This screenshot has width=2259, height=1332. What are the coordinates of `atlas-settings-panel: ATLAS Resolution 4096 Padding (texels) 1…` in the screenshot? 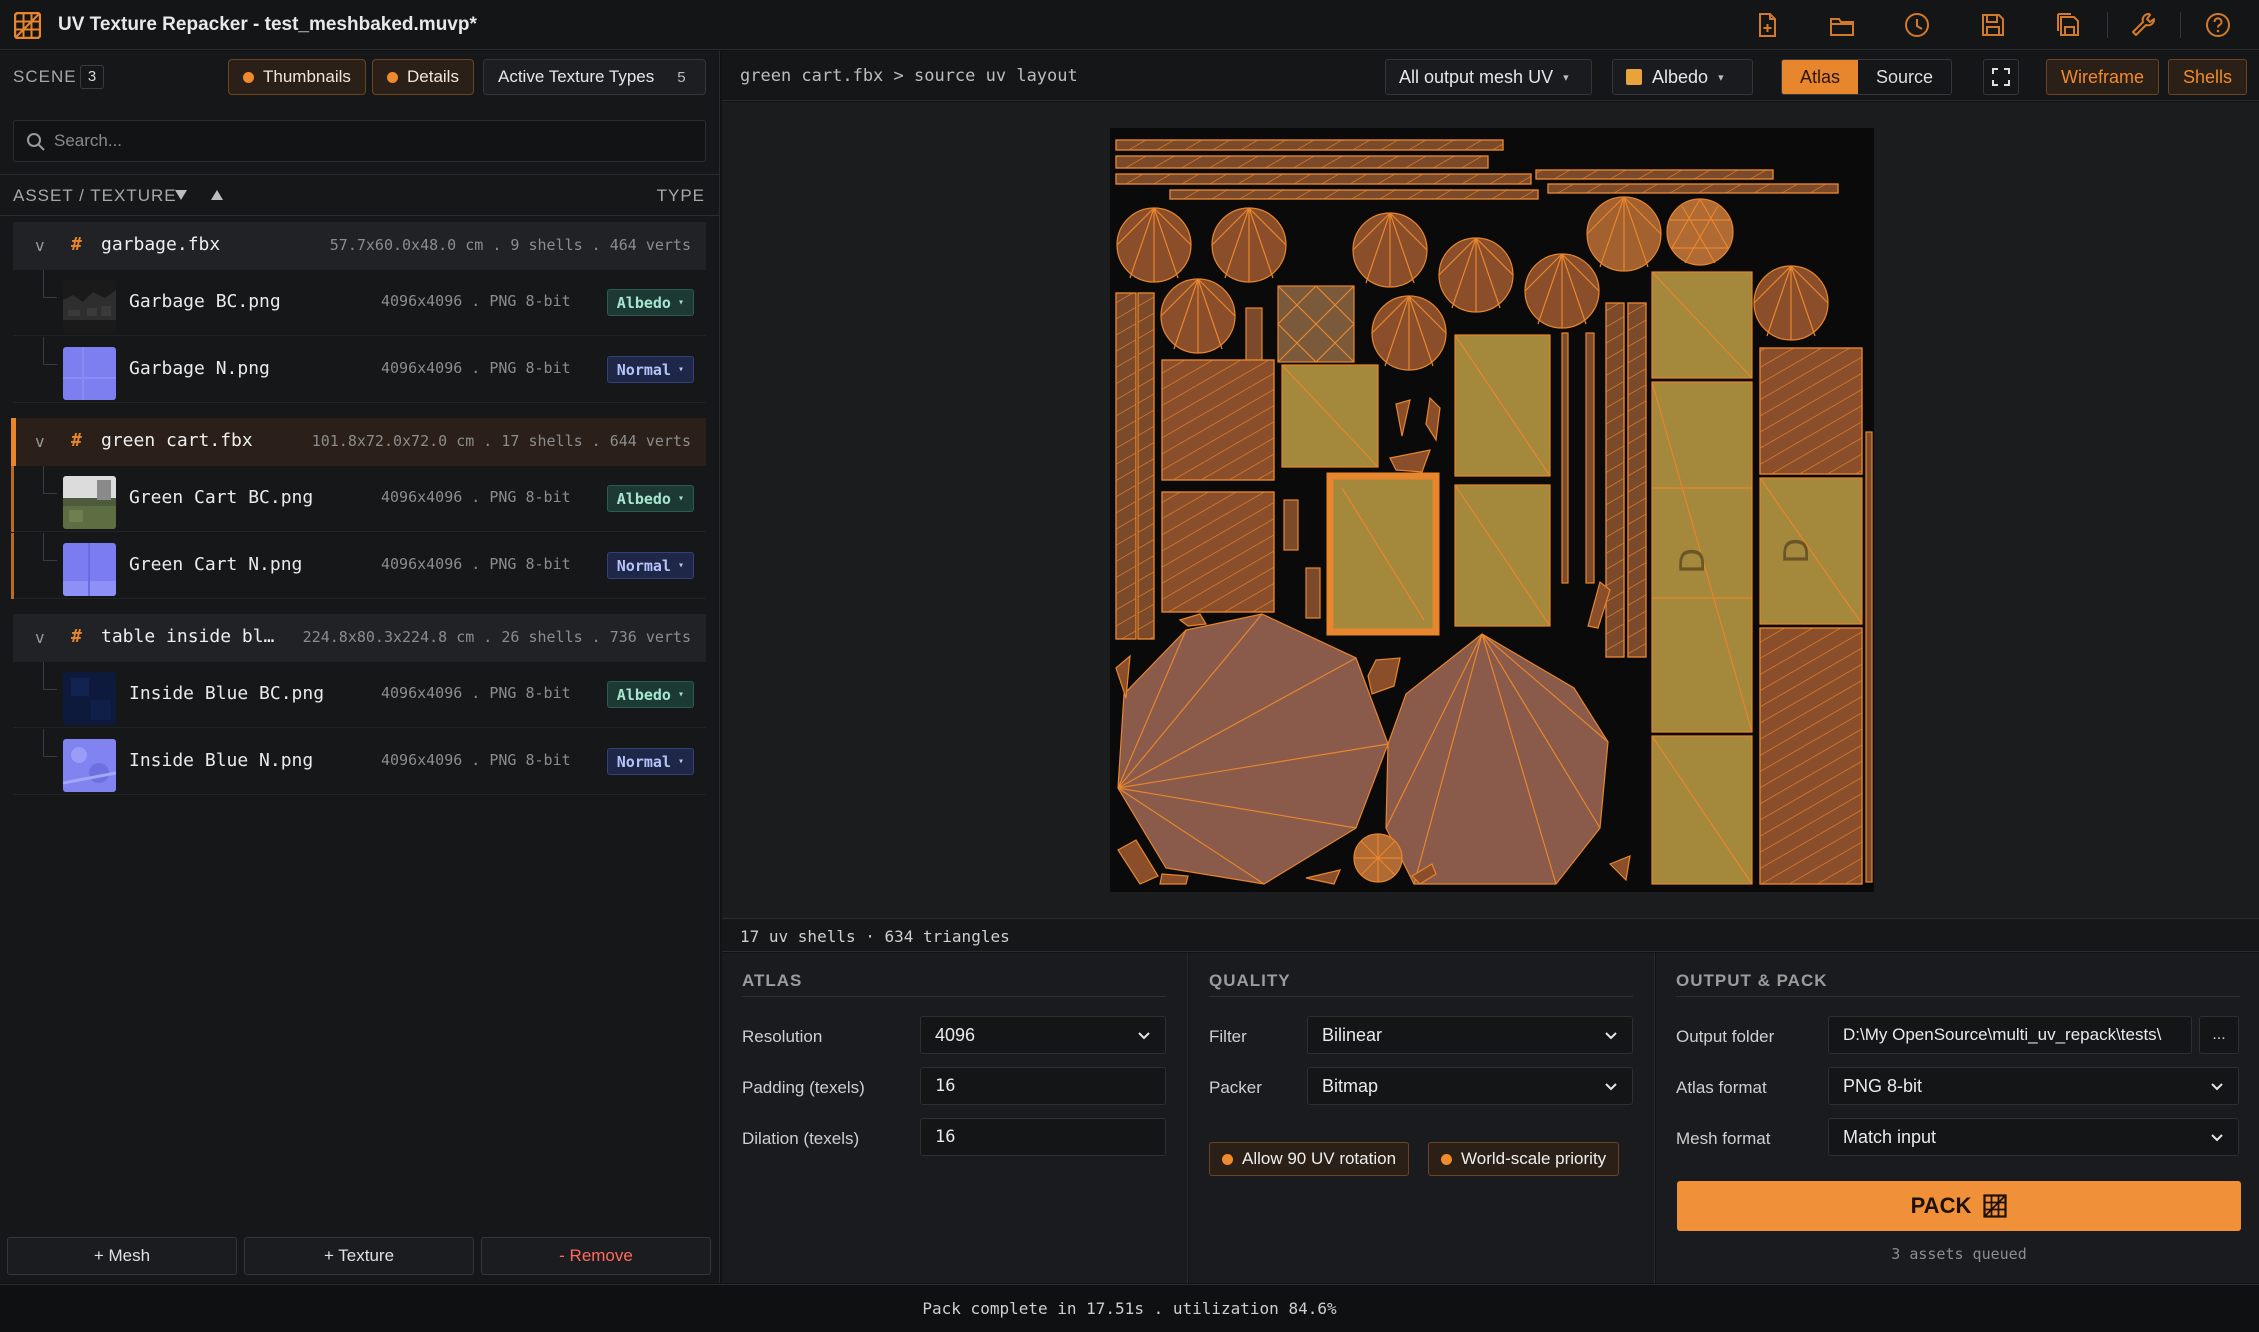 It's located at (955, 1118).